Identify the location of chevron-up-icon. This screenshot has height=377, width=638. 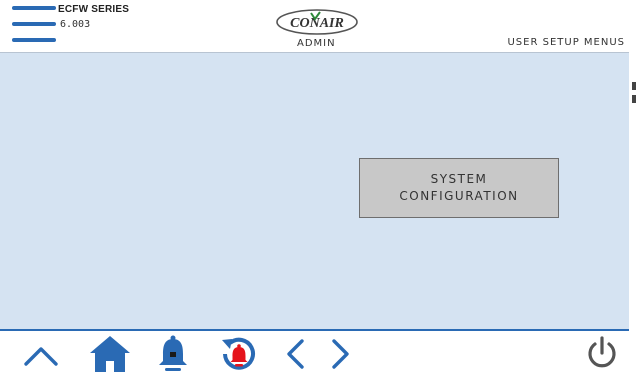
(41, 355).